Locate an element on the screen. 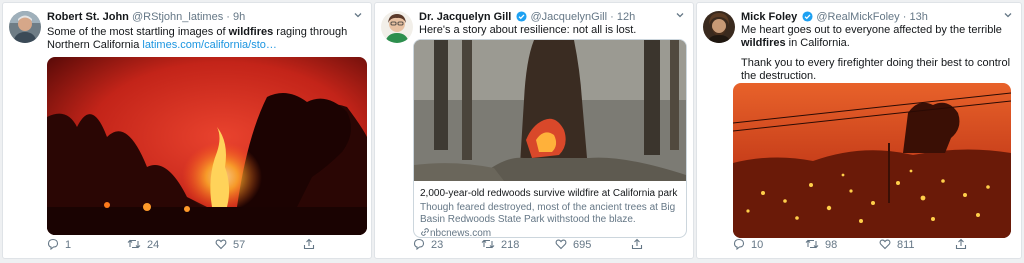 This screenshot has height=263, width=1024. reply-button: 10 is located at coordinates (748, 245).